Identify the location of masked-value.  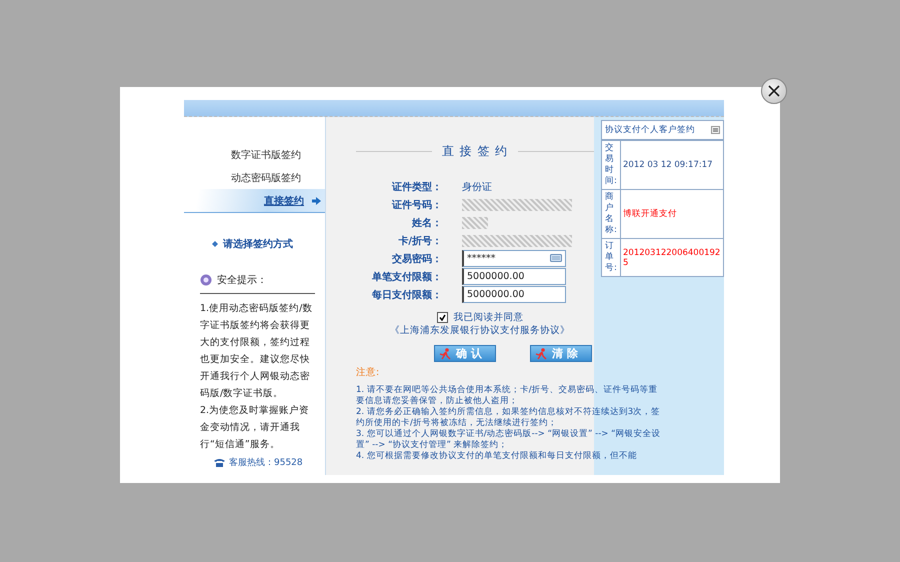
(475, 222).